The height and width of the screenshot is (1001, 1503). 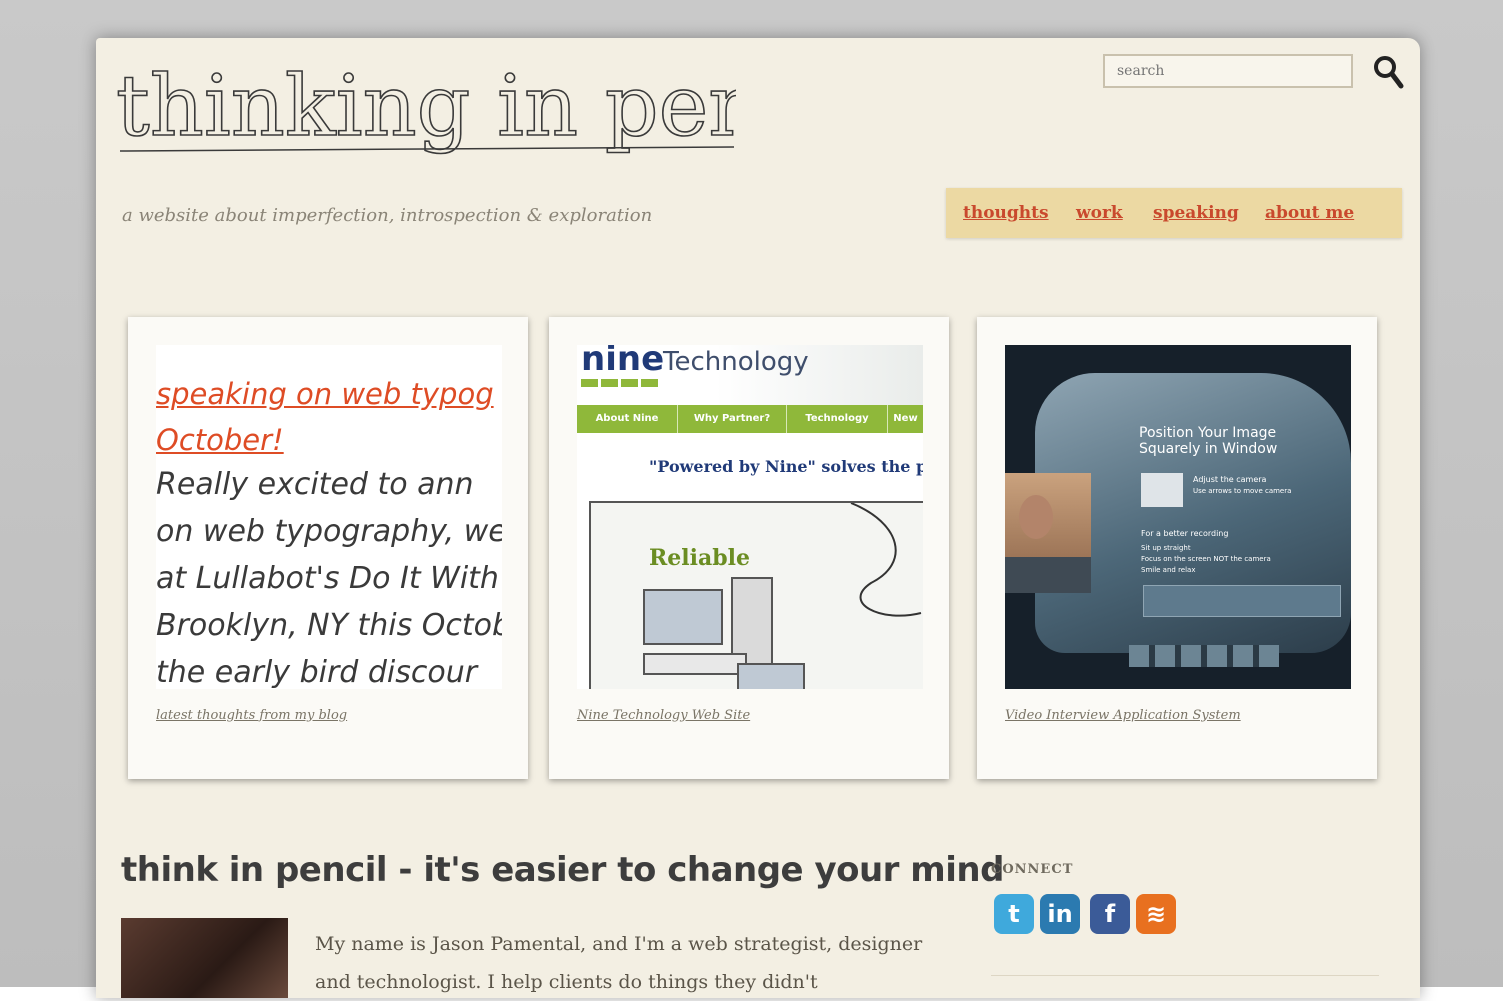 What do you see at coordinates (627, 419) in the screenshot?
I see `nine-menu-item: About Nine` at bounding box center [627, 419].